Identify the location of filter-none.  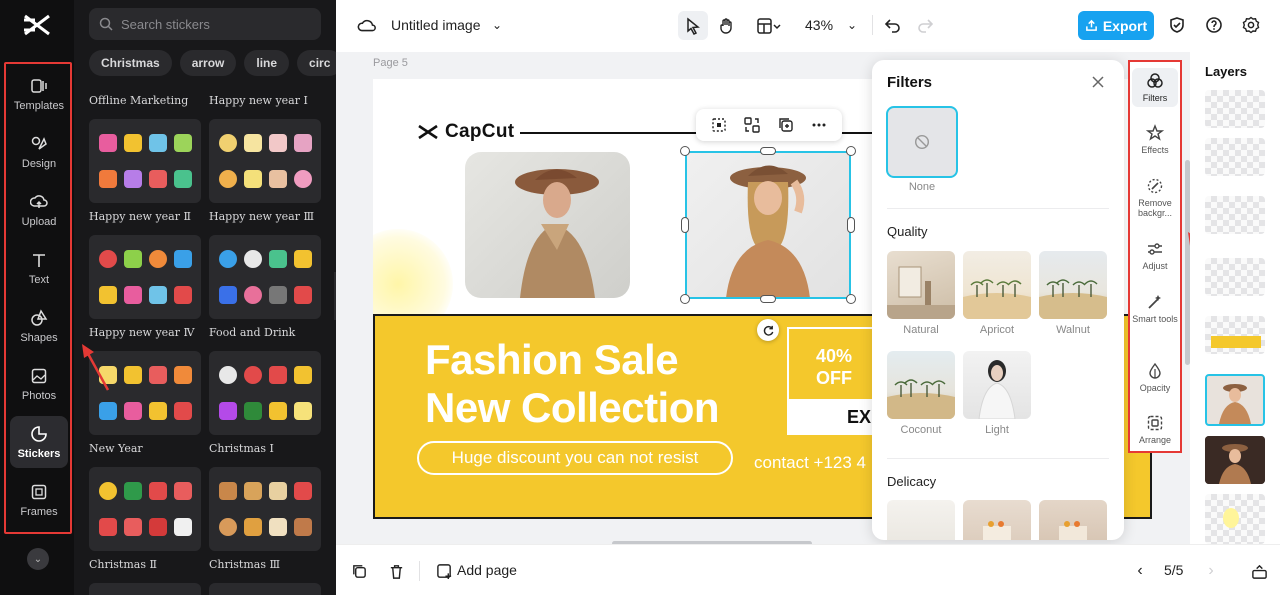
(922, 142).